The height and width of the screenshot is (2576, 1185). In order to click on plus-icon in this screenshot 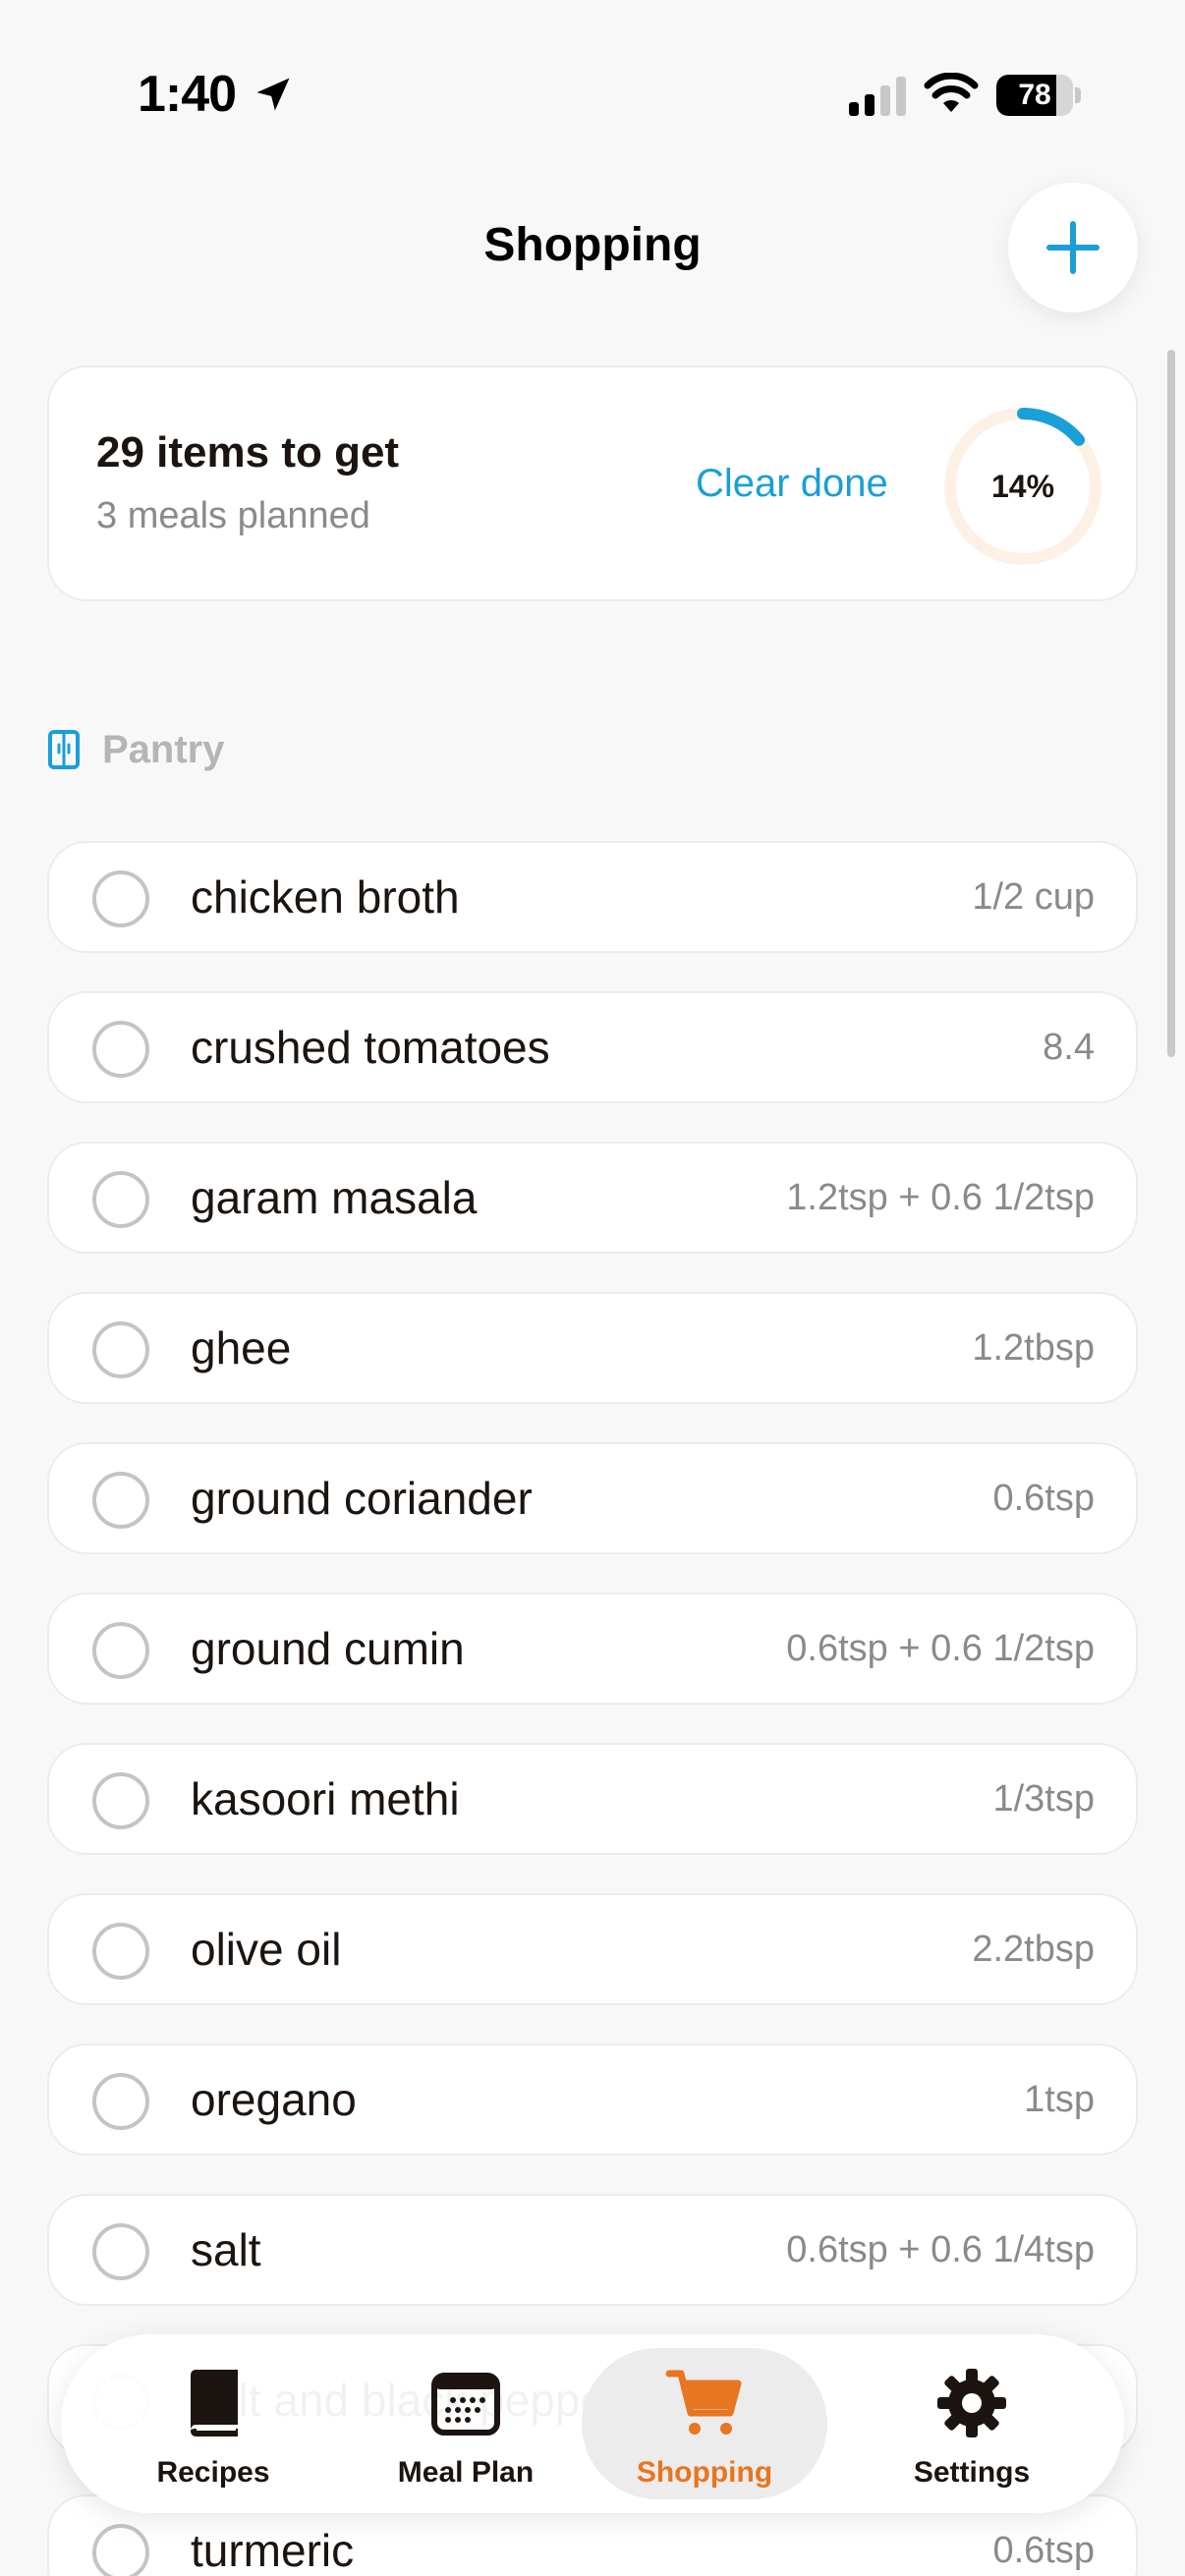, I will do `click(1073, 247)`.